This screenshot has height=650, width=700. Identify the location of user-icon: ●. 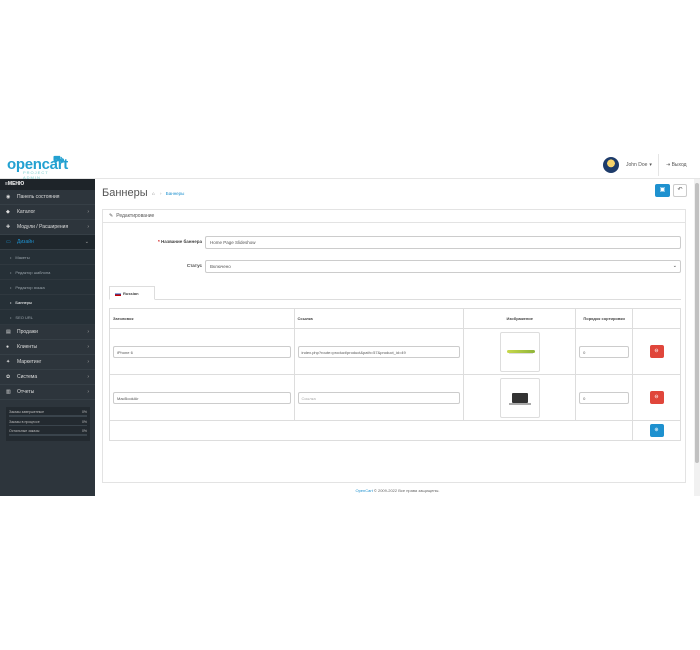
(8, 347).